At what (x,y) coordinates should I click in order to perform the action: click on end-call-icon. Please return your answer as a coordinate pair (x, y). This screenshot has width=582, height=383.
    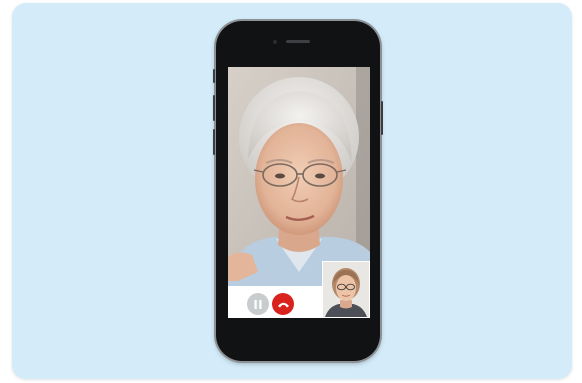
    Looking at the image, I should click on (283, 304).